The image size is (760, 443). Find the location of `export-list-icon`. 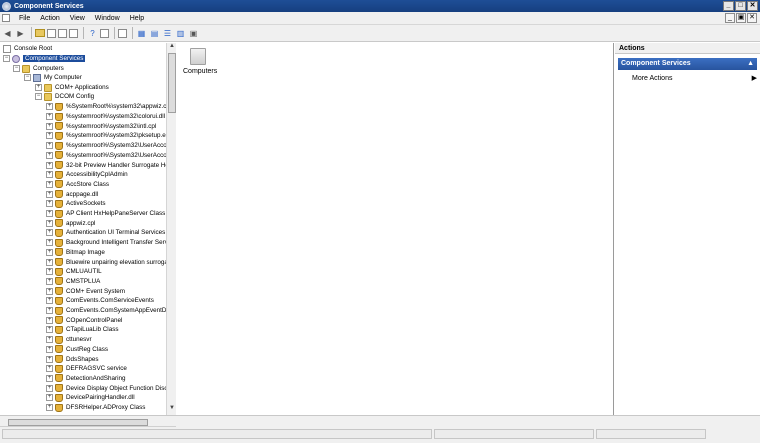

export-list-icon is located at coordinates (73, 33).